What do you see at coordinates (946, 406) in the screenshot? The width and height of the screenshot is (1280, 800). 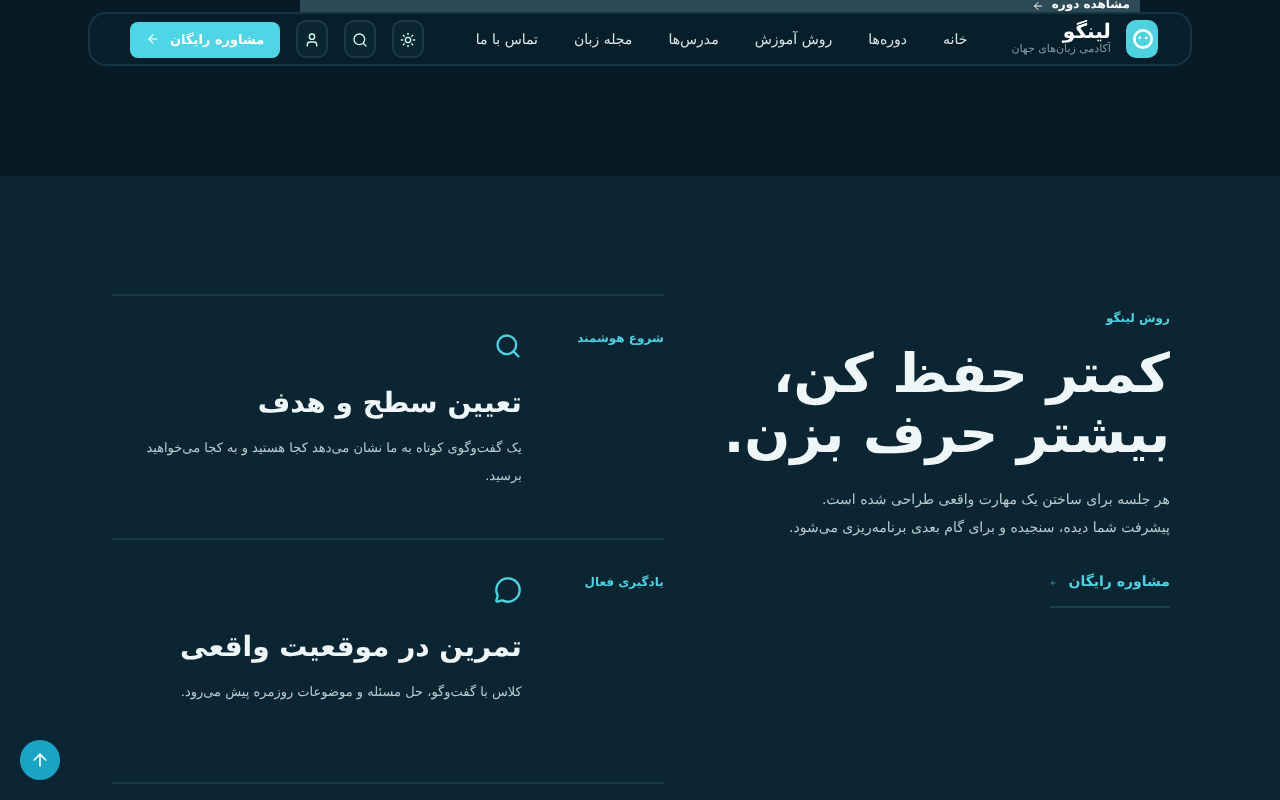 I see `hero-headline: کمتر حفظ کن، بیشتر حرف بزن.` at bounding box center [946, 406].